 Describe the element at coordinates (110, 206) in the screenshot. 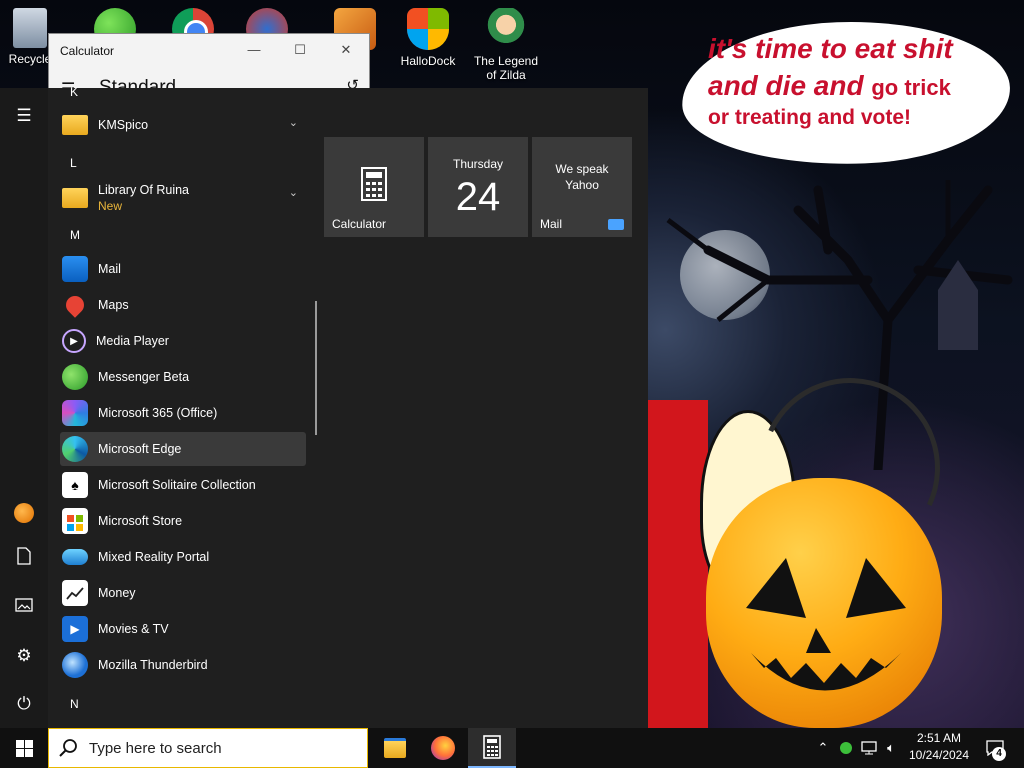

I see `new-badge: New` at that location.